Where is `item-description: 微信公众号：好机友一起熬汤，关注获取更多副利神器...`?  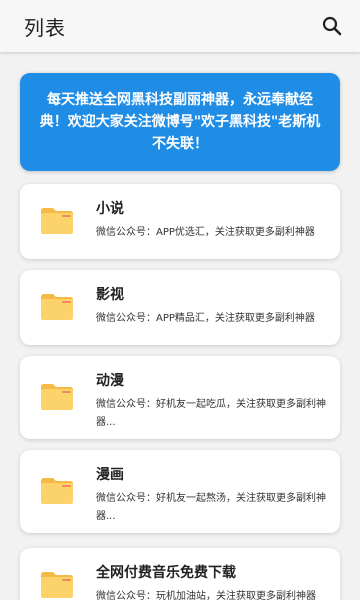
item-description: 微信公众号：好机友一起熬汤，关注获取更多副利神器... is located at coordinates (211, 507).